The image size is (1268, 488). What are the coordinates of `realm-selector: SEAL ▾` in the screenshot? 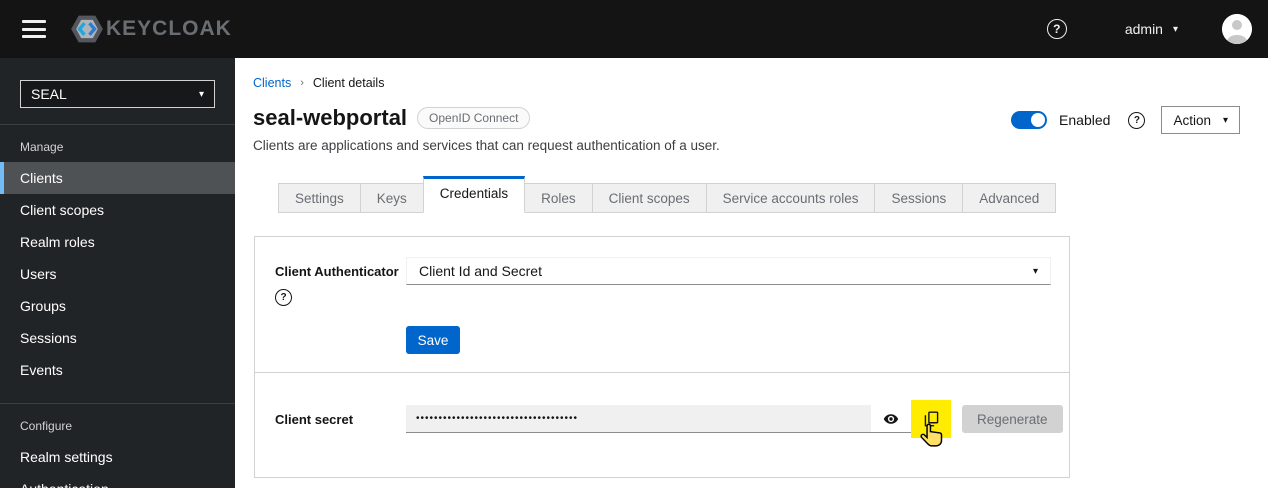 It's located at (117, 94).